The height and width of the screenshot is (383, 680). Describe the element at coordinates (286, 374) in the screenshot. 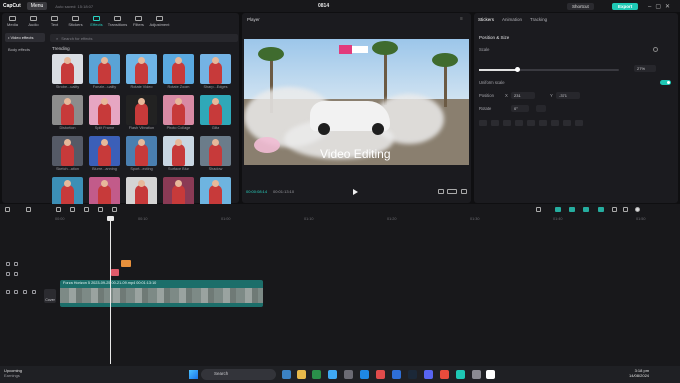

I see `task-view-icon` at that location.